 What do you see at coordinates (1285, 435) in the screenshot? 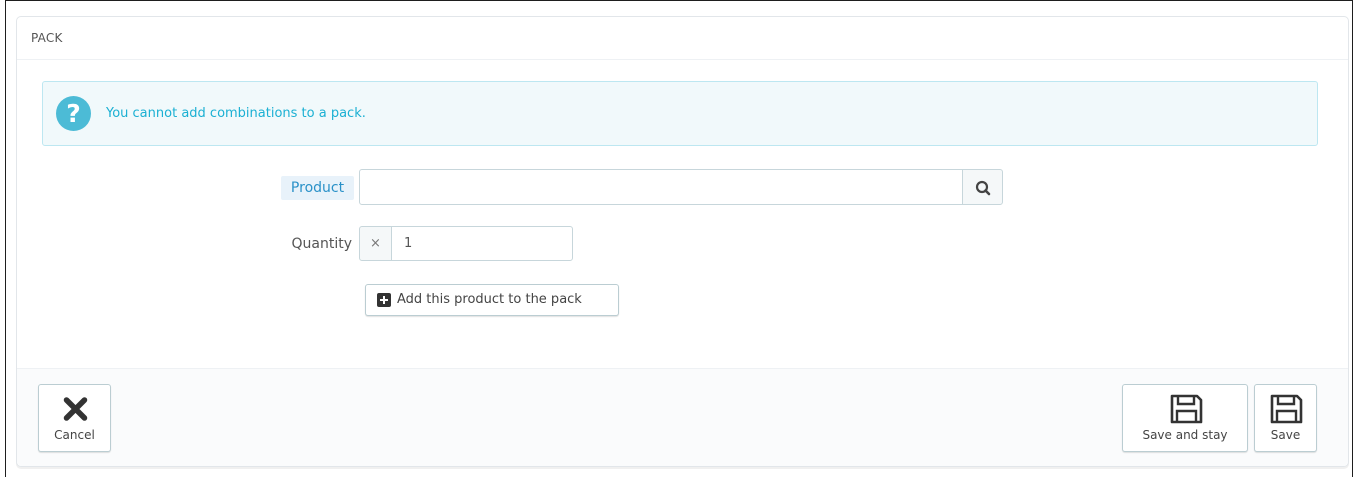
I see `save-label: Save` at bounding box center [1285, 435].